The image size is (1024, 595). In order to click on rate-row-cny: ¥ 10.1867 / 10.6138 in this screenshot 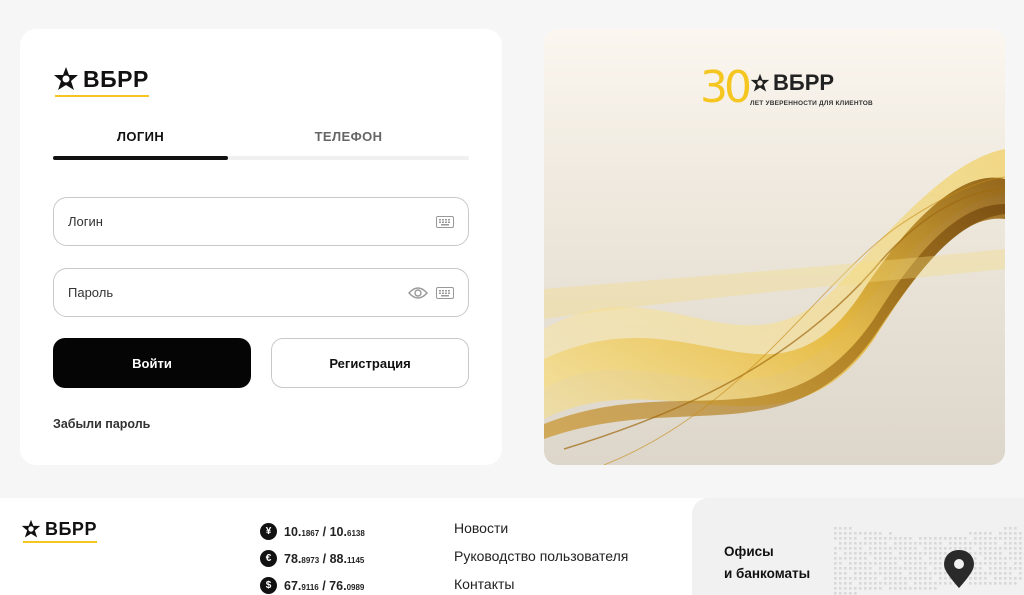, I will do `click(312, 531)`.